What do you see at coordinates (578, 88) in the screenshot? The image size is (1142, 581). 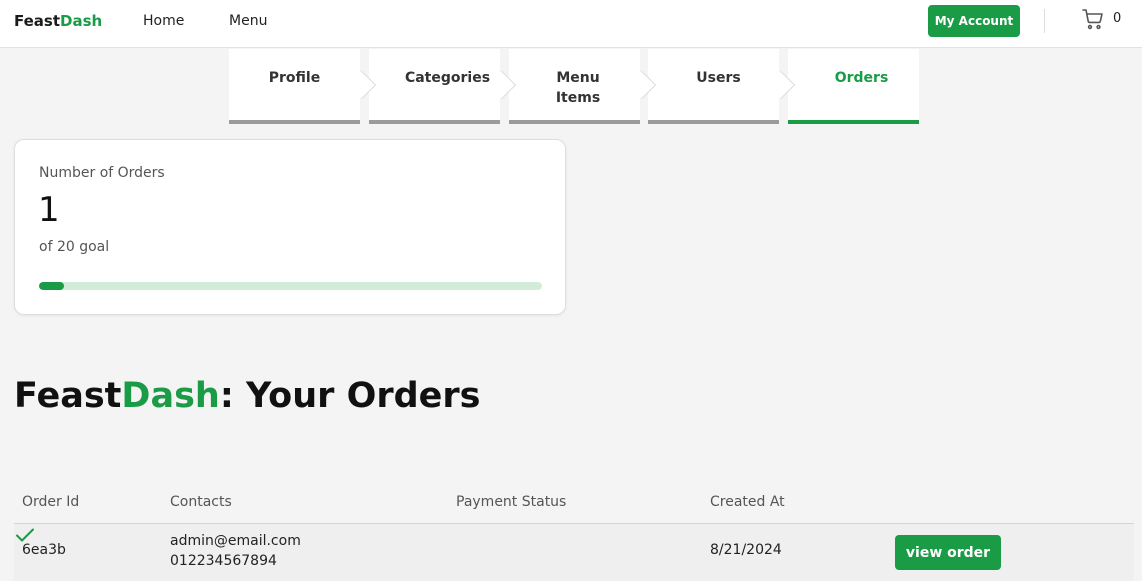 I see `tab-label: Menu Items` at bounding box center [578, 88].